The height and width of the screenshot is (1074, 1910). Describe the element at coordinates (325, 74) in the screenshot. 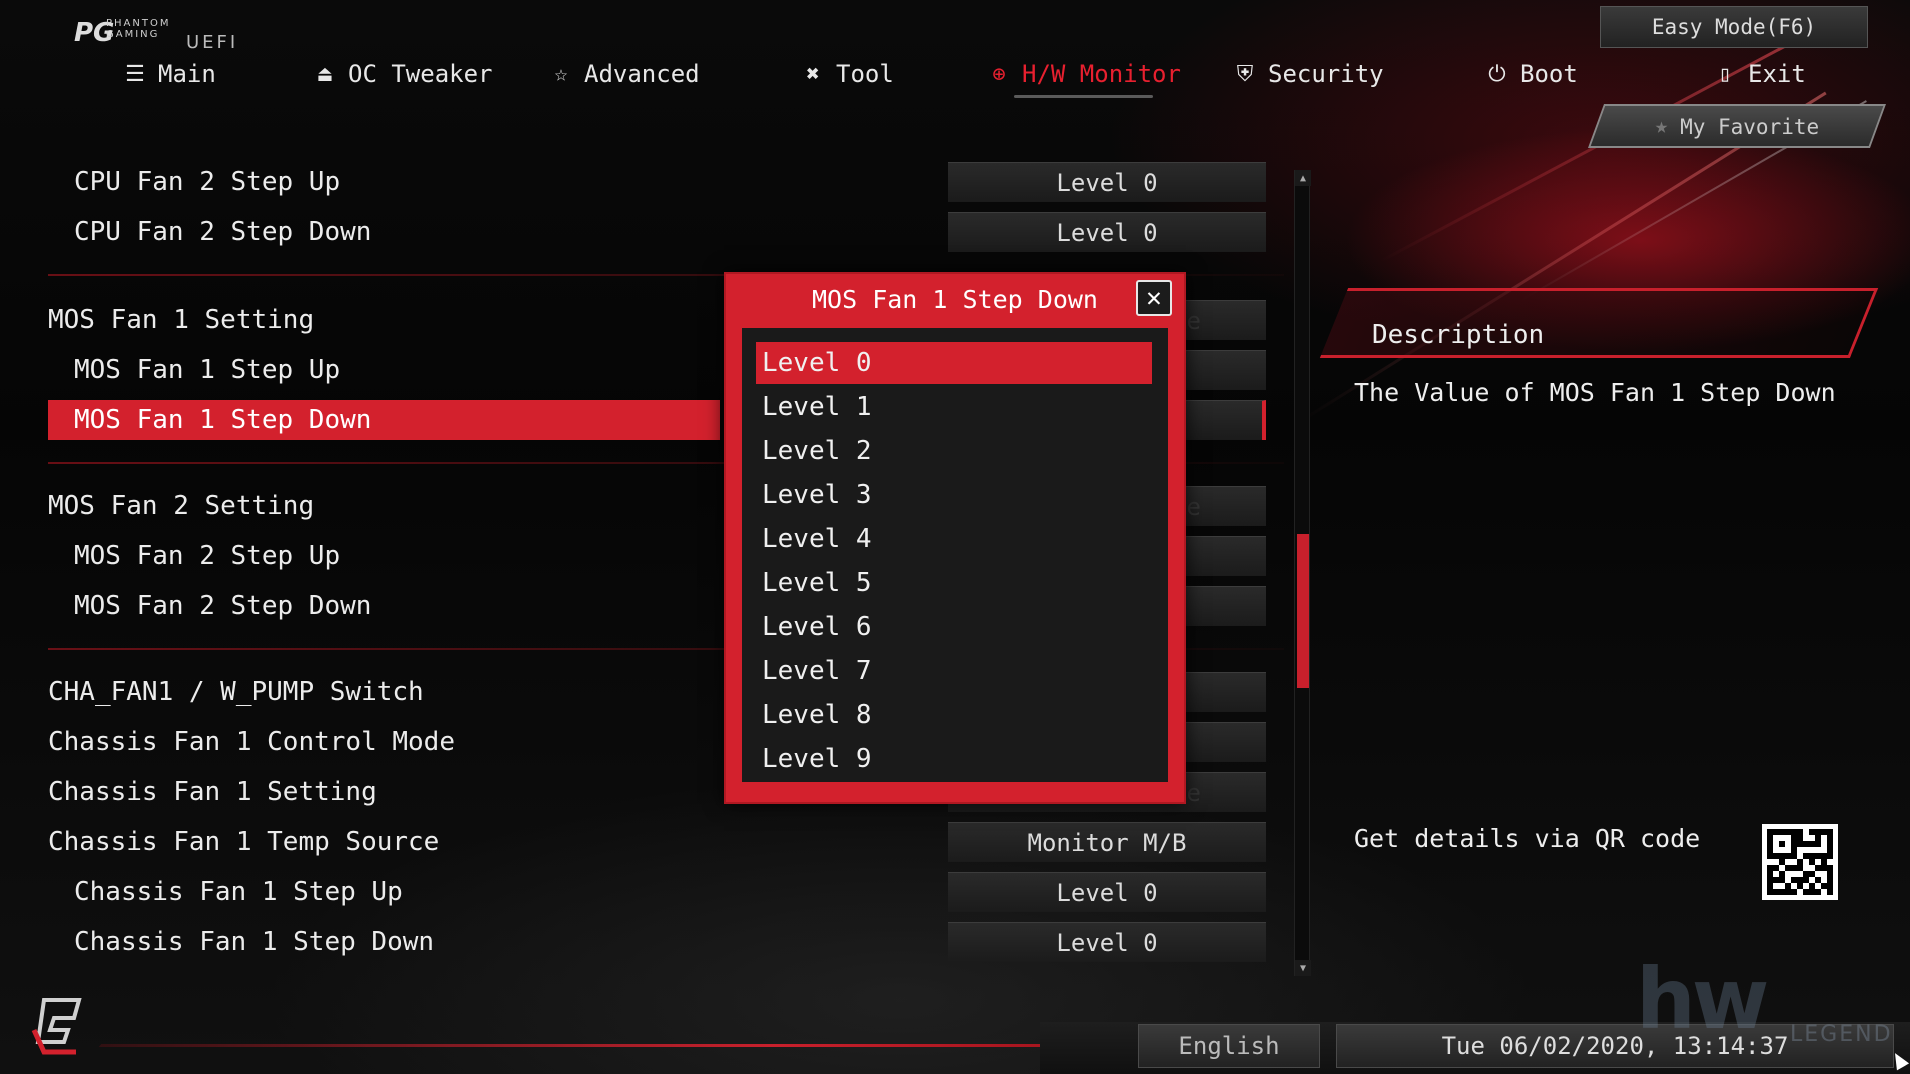

I see `rocket-icon: ⏏` at that location.